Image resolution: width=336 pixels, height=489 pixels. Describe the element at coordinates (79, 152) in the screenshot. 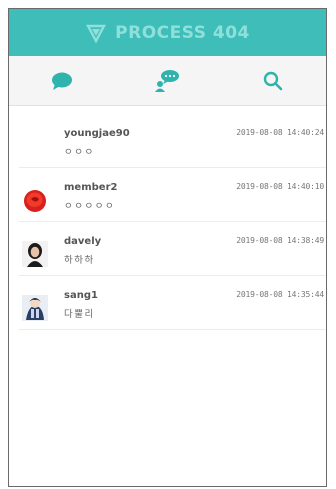

I see `conversation-message: ㅇㅇㅇ` at that location.